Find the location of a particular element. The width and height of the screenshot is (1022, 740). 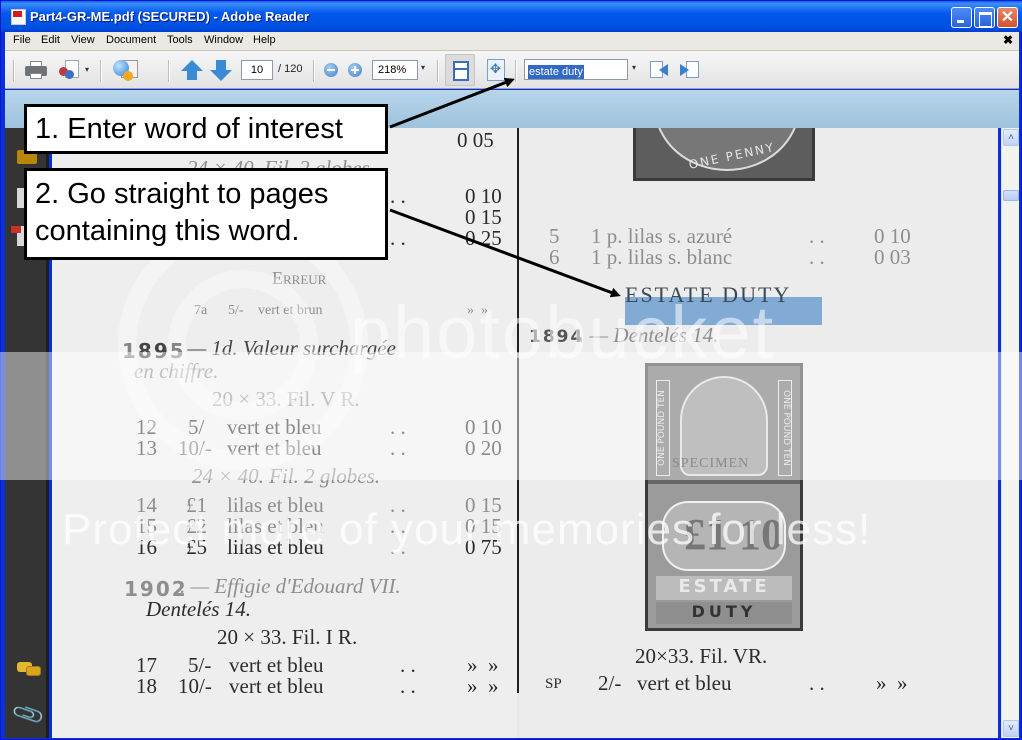

section-subheading: 20 × 33. Fil. I R. is located at coordinates (287, 637).